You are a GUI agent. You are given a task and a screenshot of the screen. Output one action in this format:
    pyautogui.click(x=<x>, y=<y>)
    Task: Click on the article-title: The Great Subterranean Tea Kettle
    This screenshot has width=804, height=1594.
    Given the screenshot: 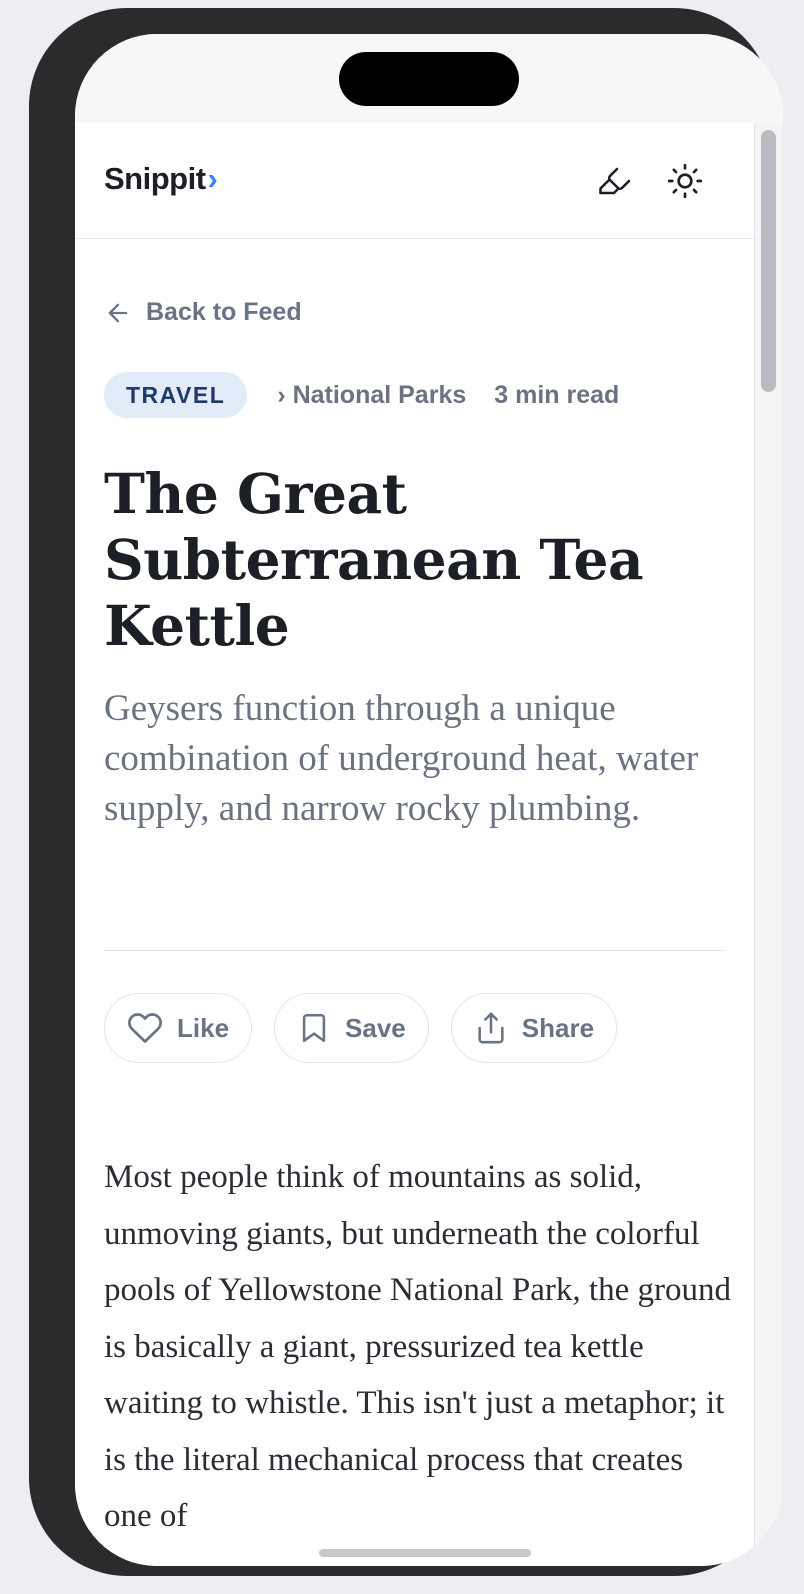 What is the action you would take?
    pyautogui.click(x=374, y=559)
    